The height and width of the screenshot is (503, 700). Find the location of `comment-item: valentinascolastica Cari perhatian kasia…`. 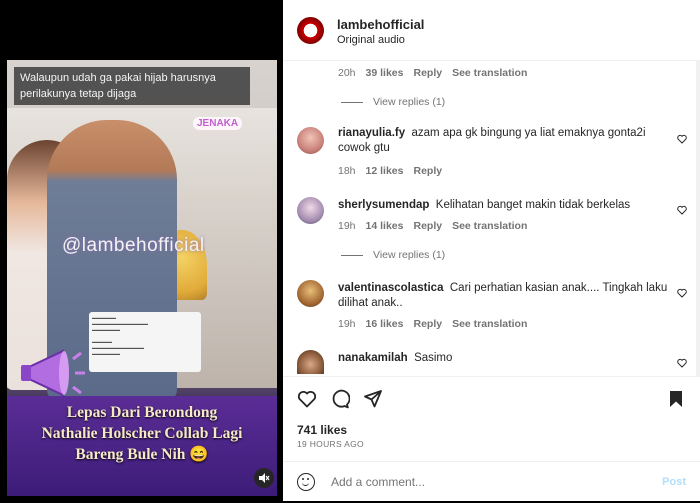

comment-item: valentinascolastica Cari perhatian kasia… is located at coordinates (503, 296).